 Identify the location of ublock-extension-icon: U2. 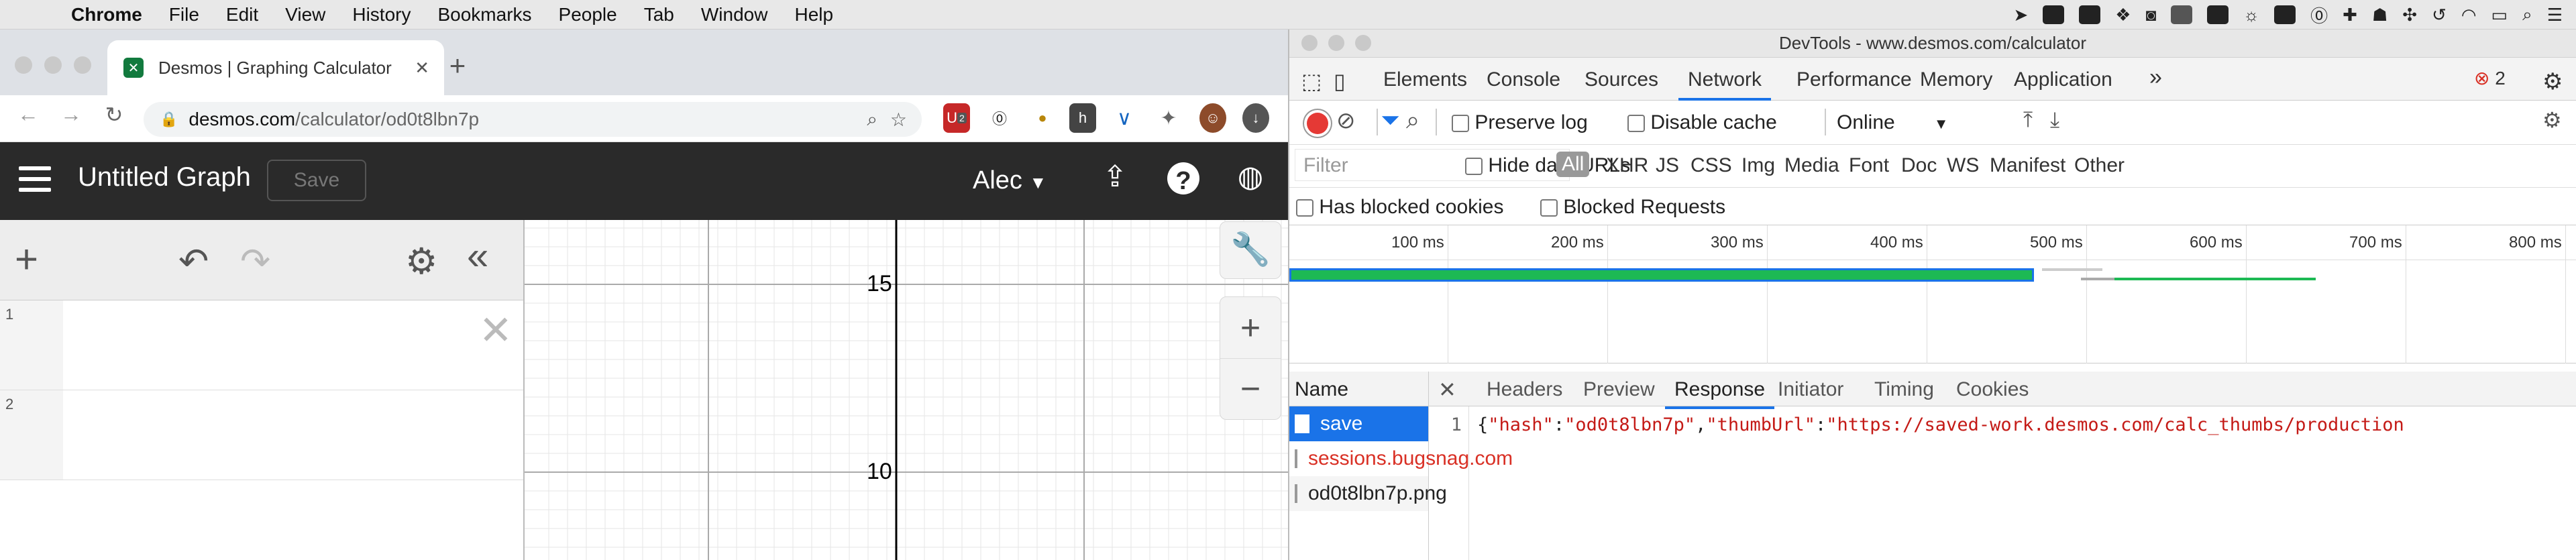
(956, 118).